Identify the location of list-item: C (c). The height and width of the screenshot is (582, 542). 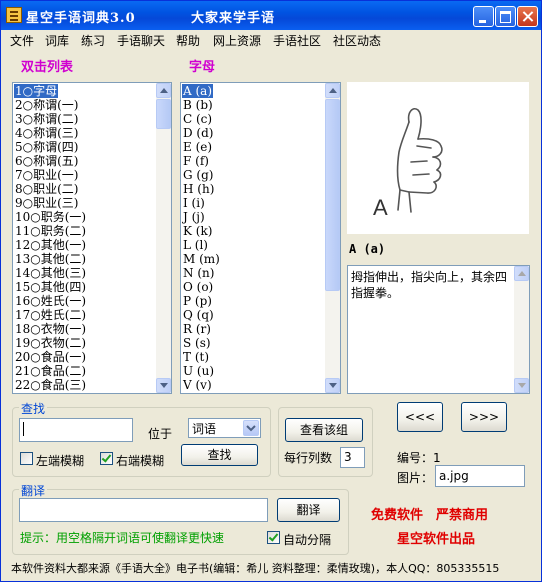
(197, 119).